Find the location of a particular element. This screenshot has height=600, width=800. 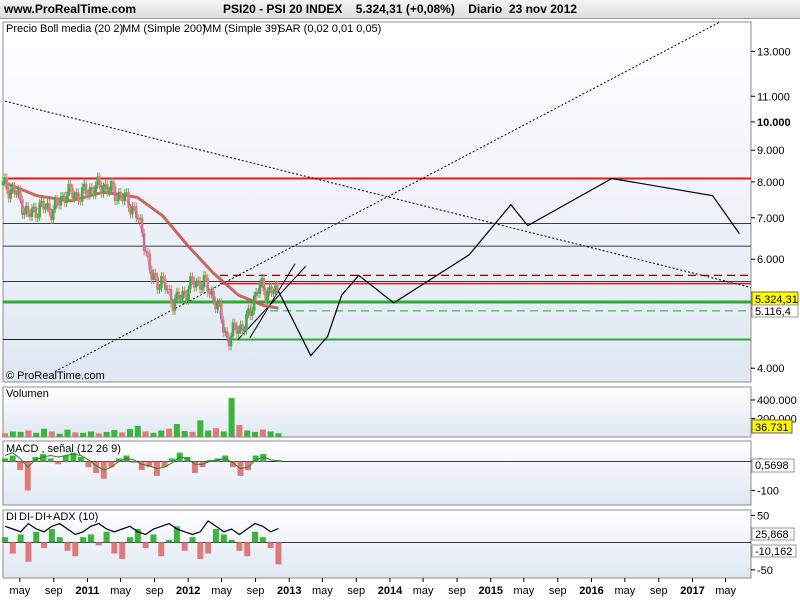

price-y-tick-label: 11.000 is located at coordinates (773, 97).